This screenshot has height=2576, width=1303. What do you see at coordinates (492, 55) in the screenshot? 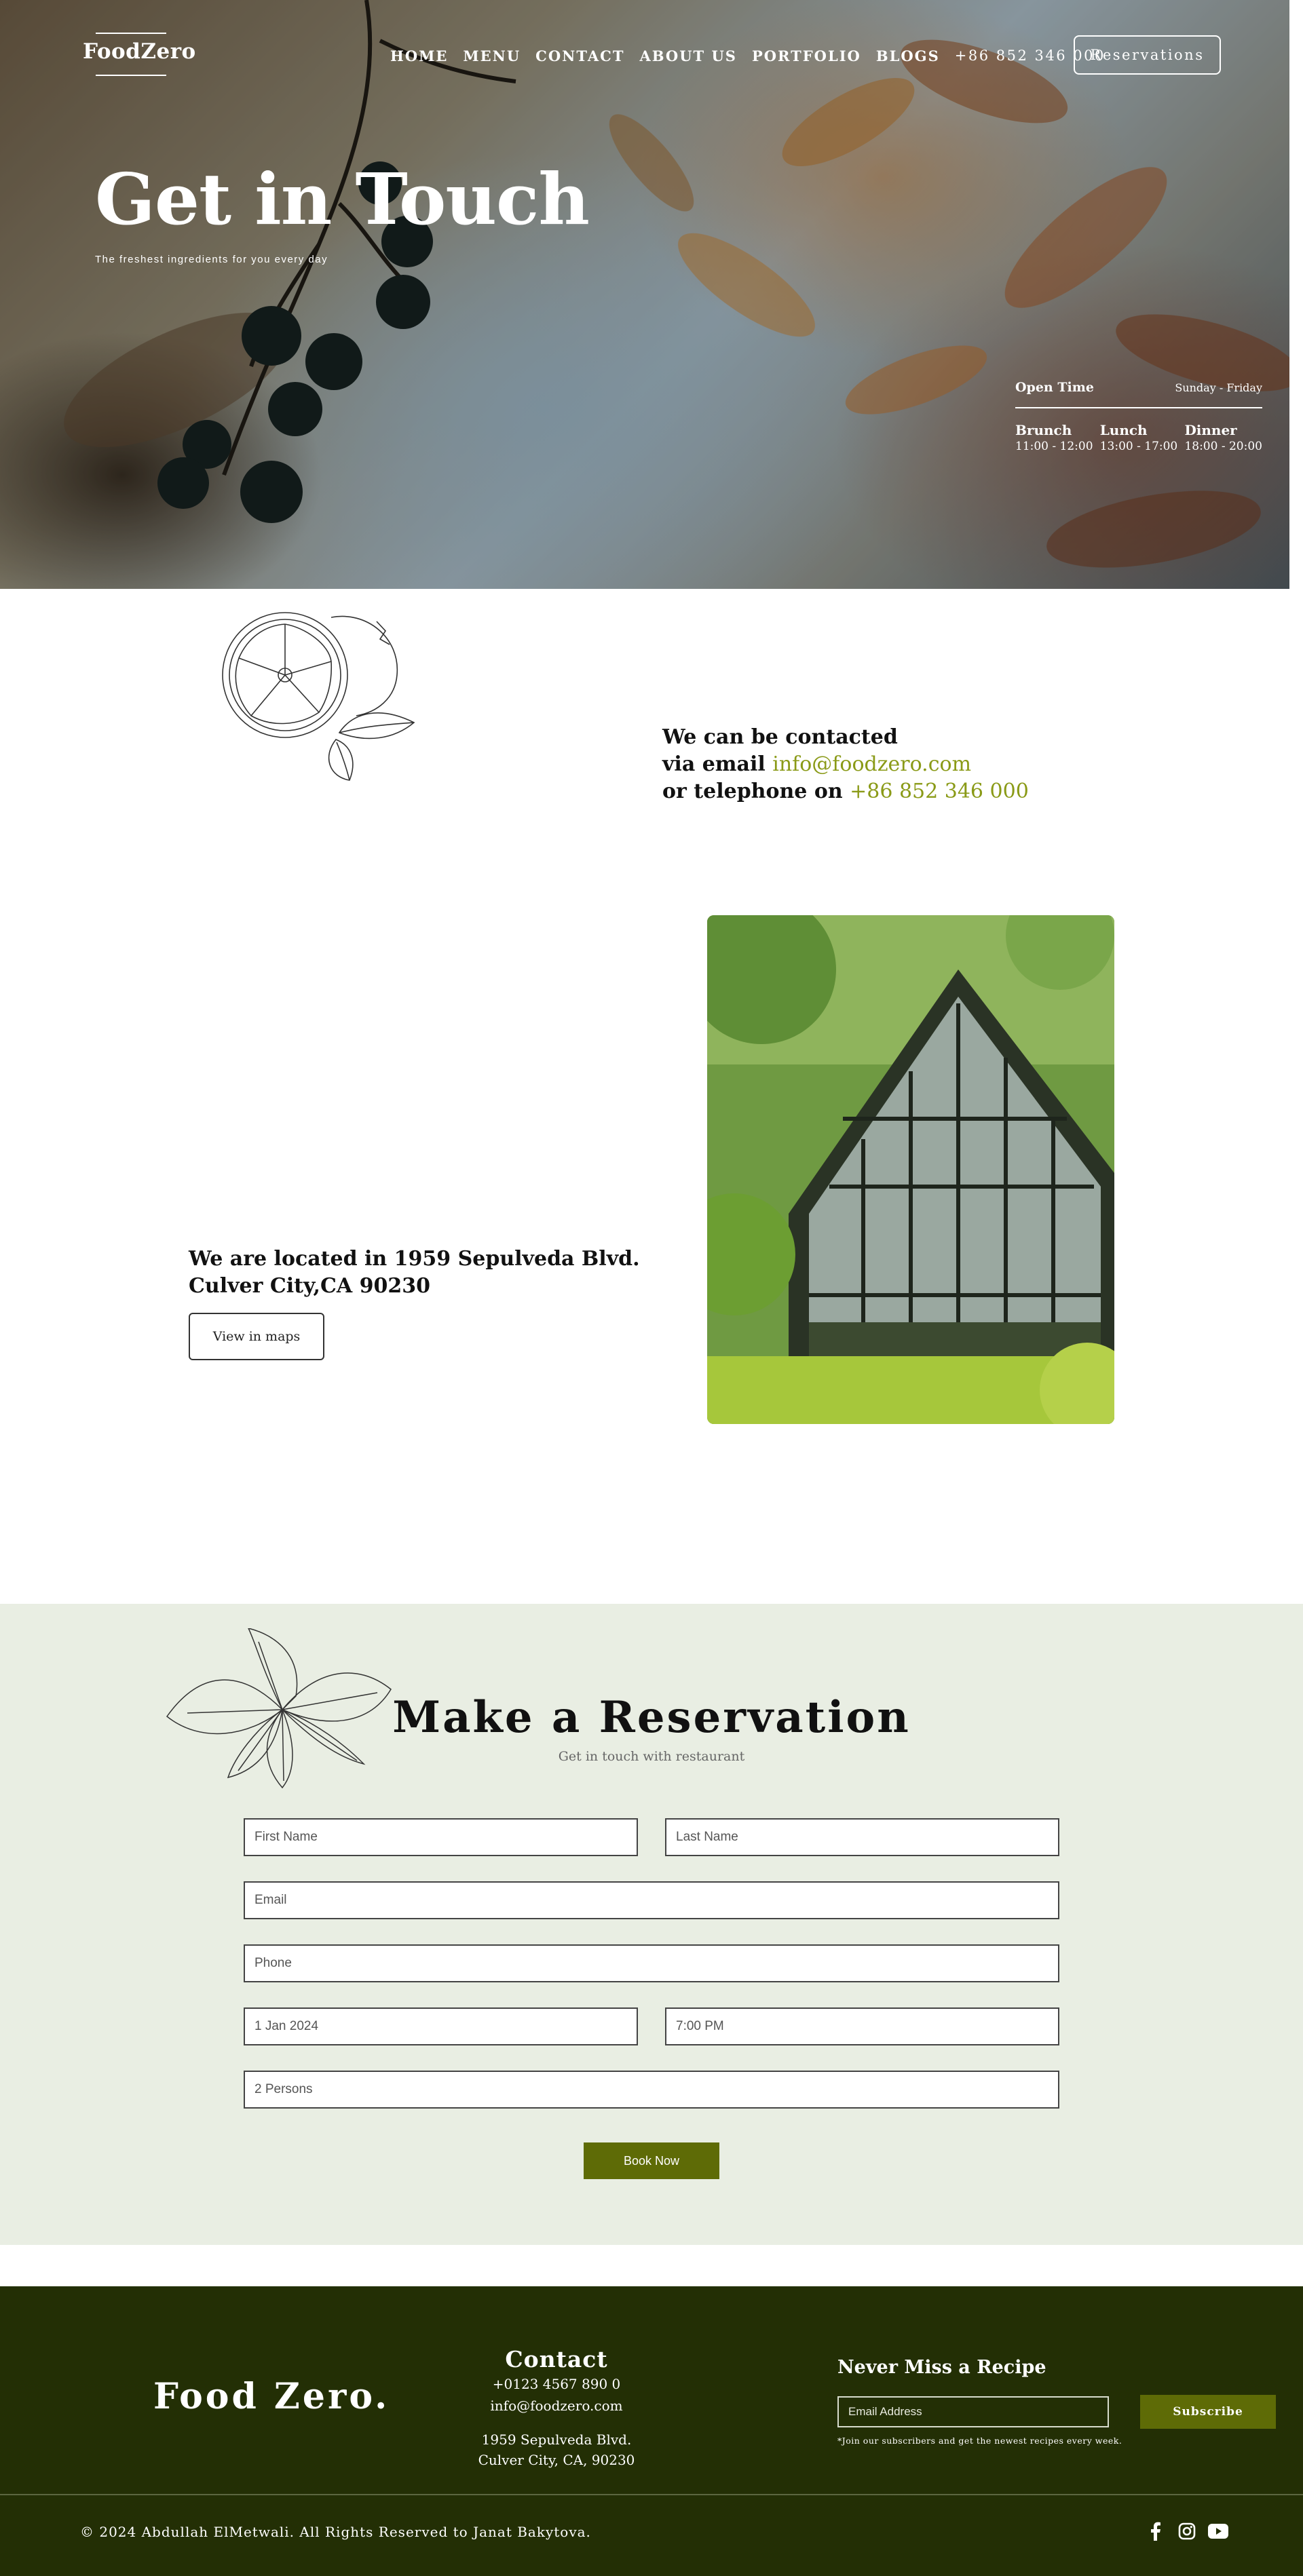
I see `nav-menu: MENU` at bounding box center [492, 55].